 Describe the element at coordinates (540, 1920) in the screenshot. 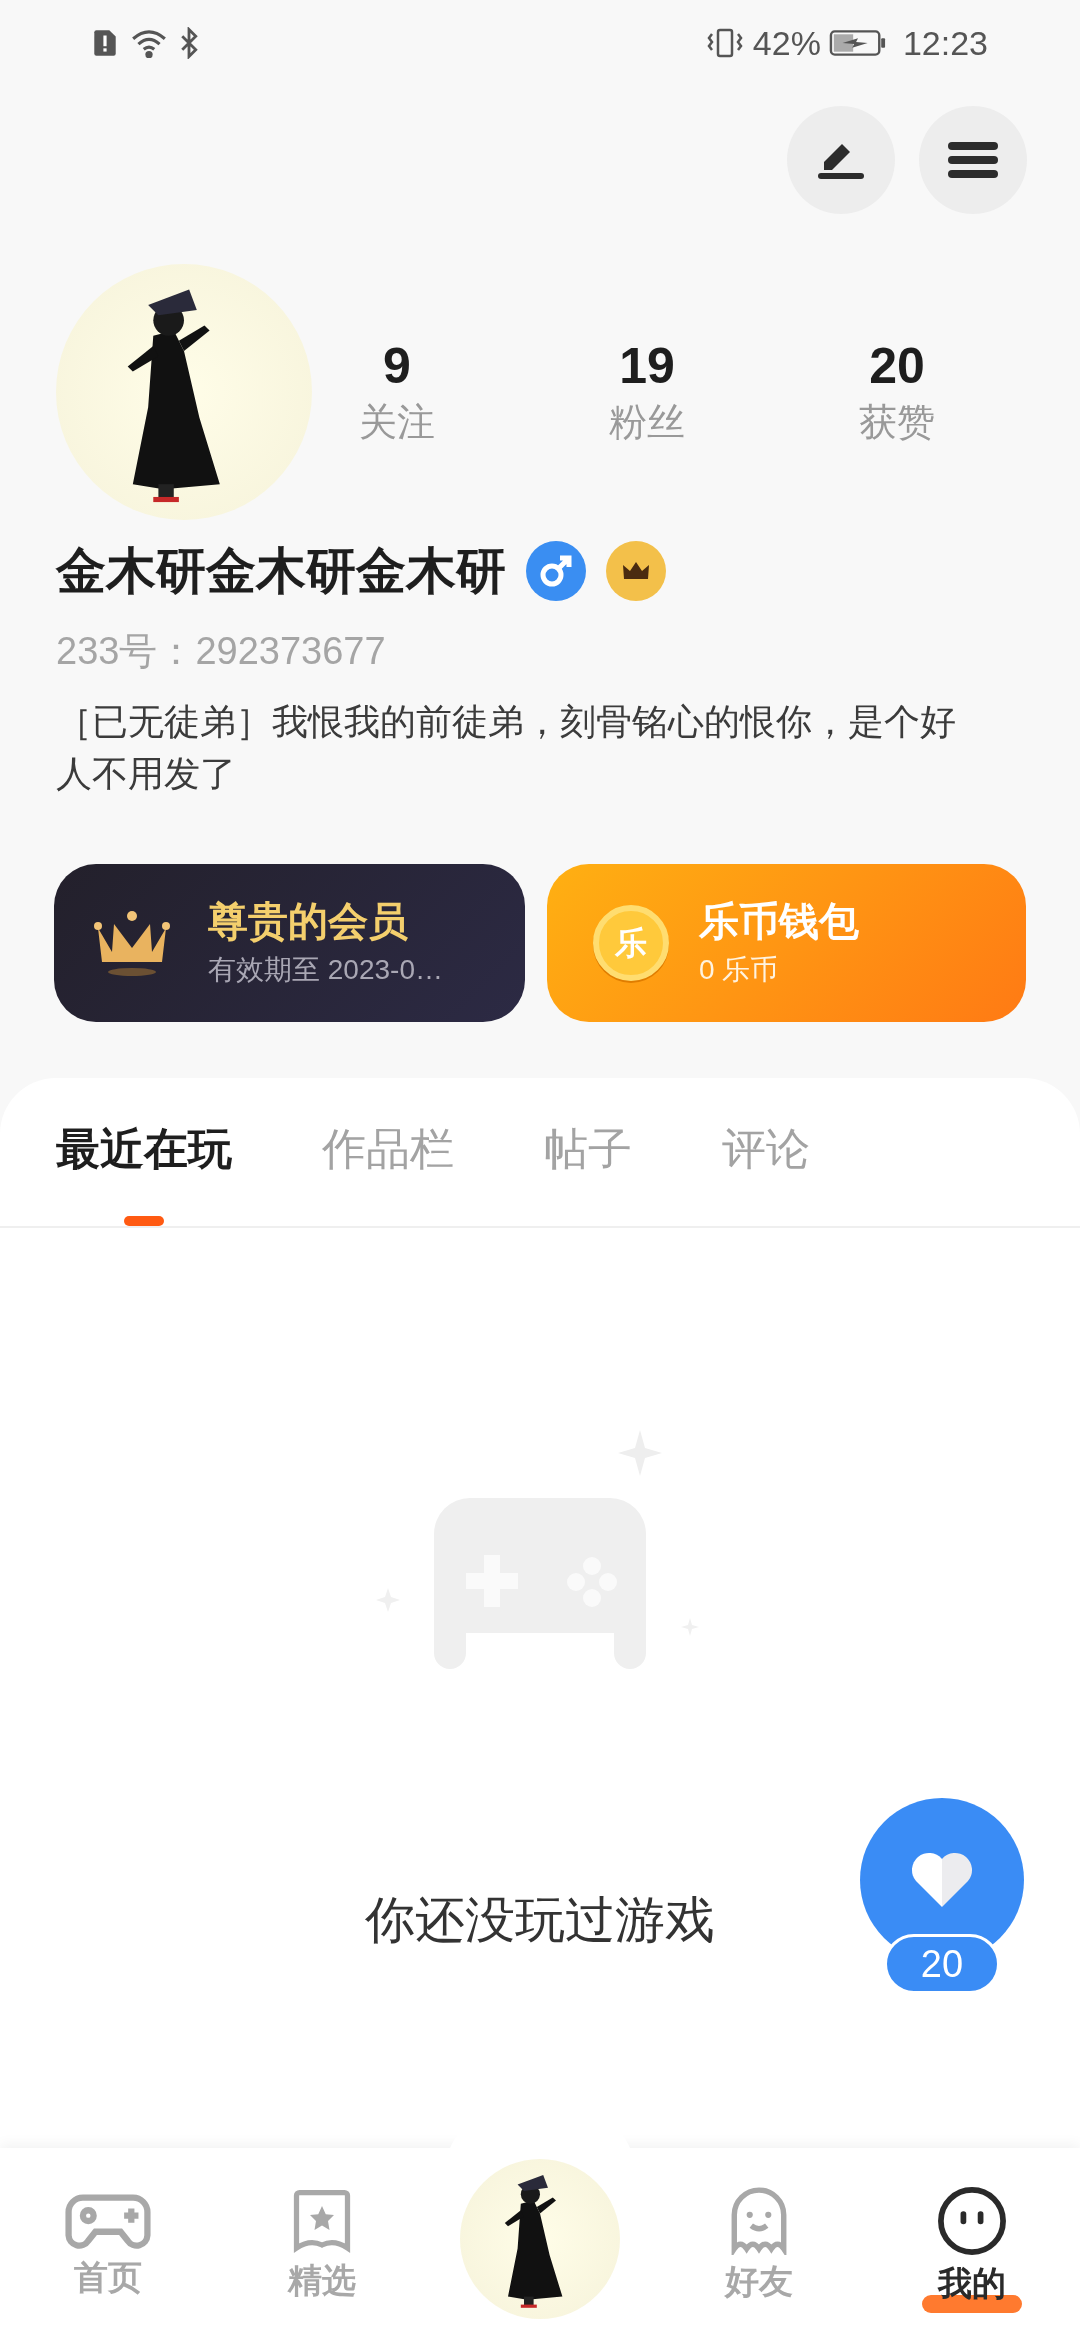

I see `empty-message: 你还没玩过游戏` at that location.